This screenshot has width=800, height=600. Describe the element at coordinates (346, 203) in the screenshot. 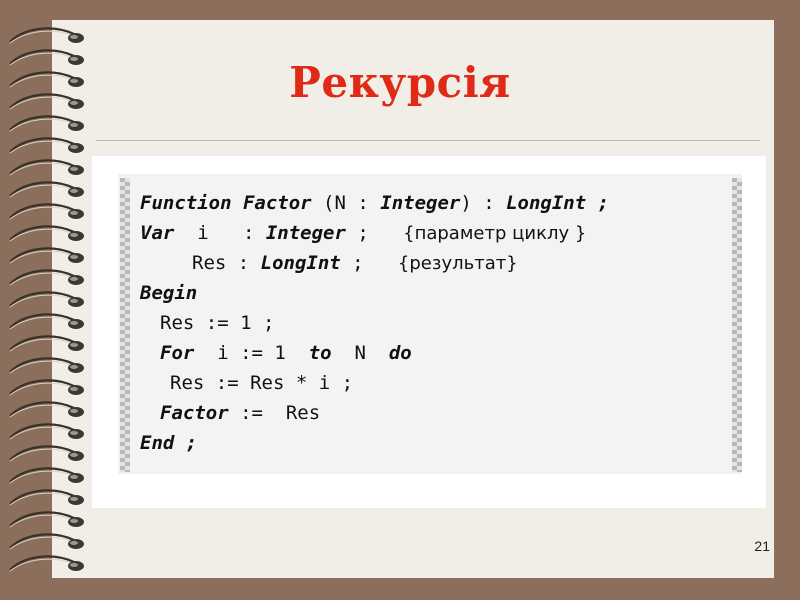

I see `code-text: (N :` at that location.